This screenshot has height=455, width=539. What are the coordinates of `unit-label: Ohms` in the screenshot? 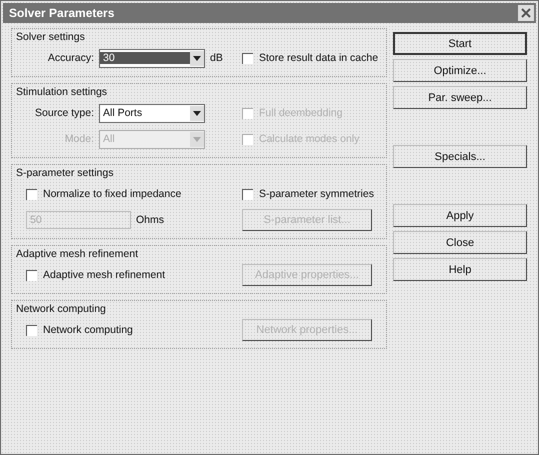 It's located at (150, 220).